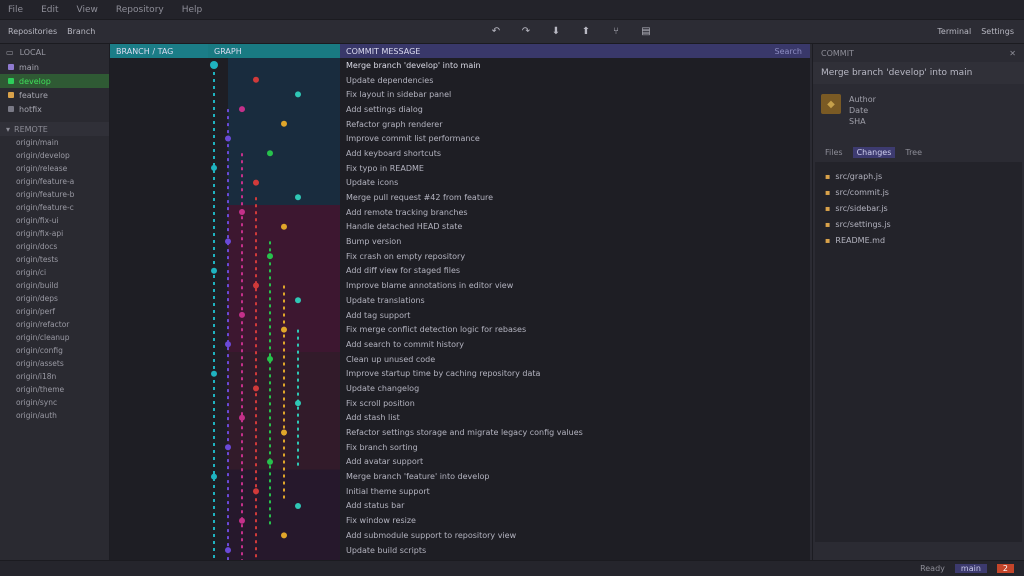  I want to click on commit-row: Fix layout in sidebar panel, so click(576, 94).